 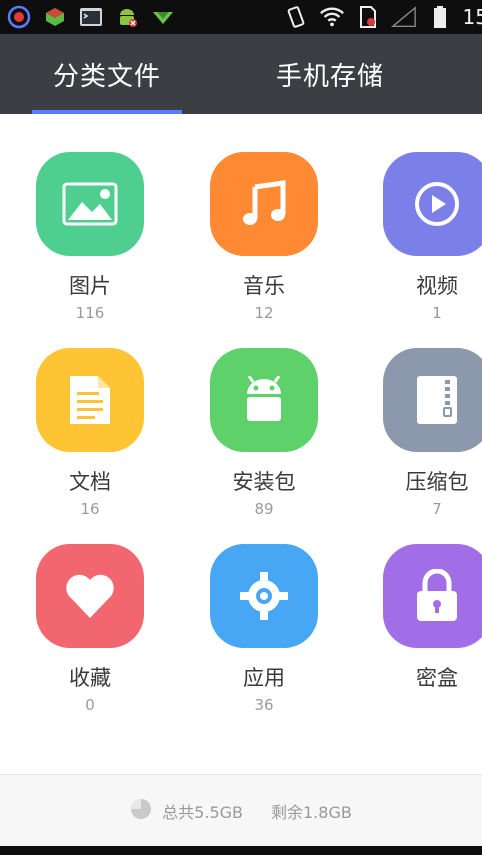 What do you see at coordinates (55, 17) in the screenshot?
I see `game-app-icon` at bounding box center [55, 17].